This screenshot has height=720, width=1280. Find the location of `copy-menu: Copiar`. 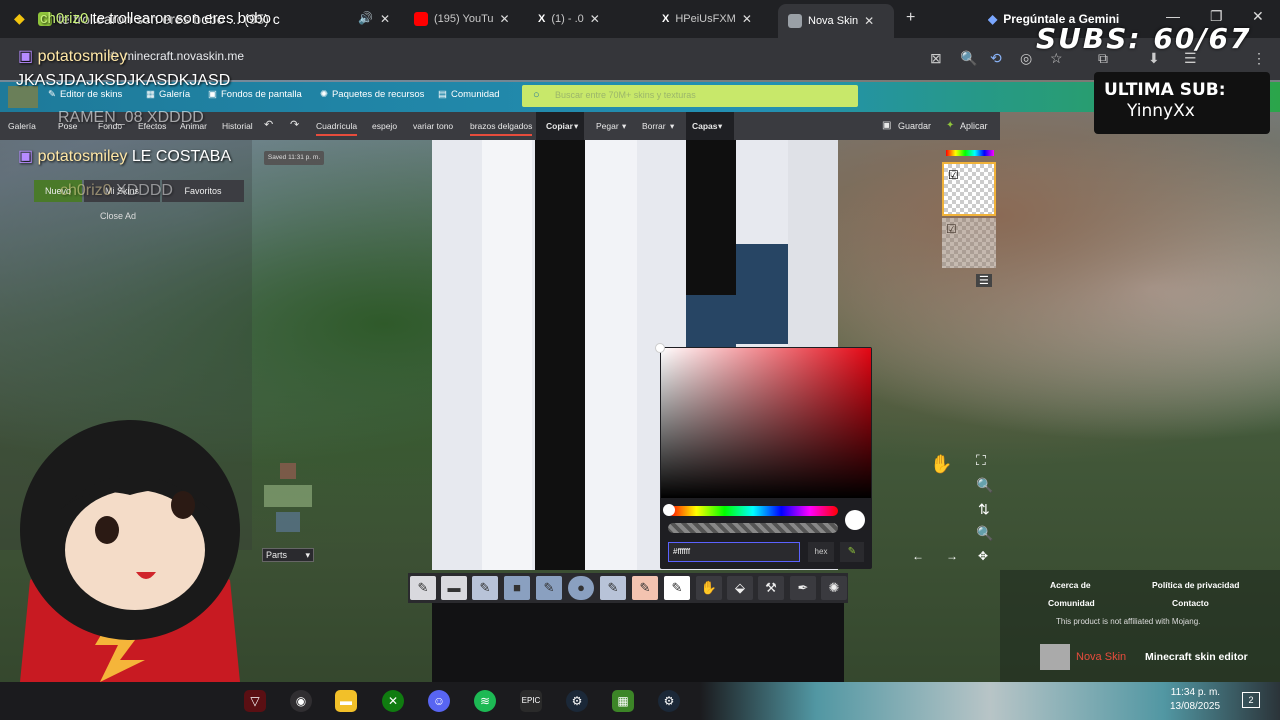

copy-menu: Copiar is located at coordinates (559, 126).